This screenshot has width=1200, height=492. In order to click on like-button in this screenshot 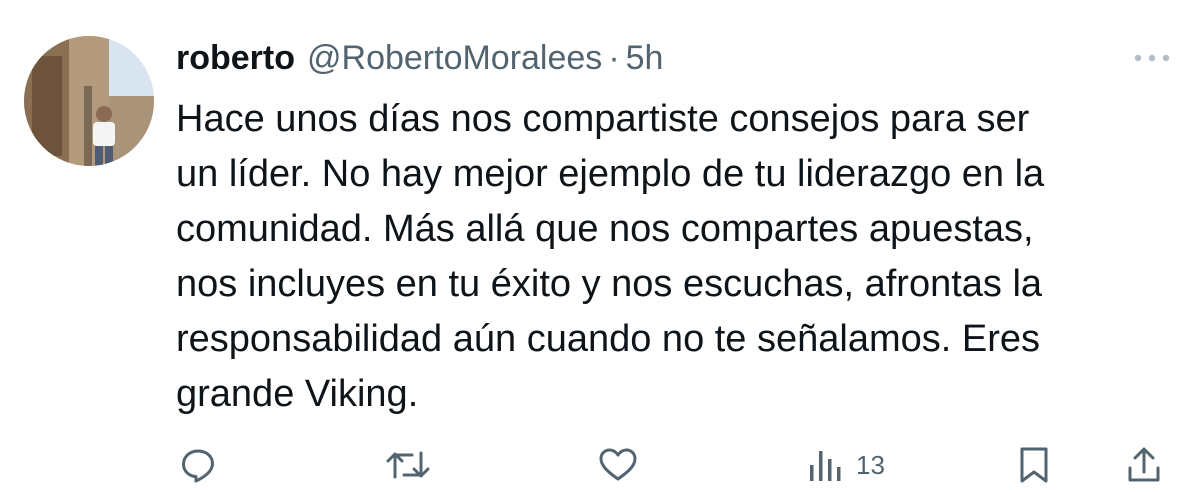, I will do `click(618, 465)`.